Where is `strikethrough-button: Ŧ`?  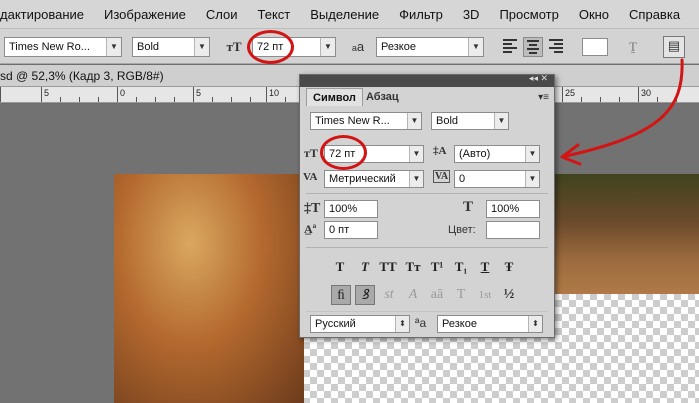 strikethrough-button: Ŧ is located at coordinates (509, 267).